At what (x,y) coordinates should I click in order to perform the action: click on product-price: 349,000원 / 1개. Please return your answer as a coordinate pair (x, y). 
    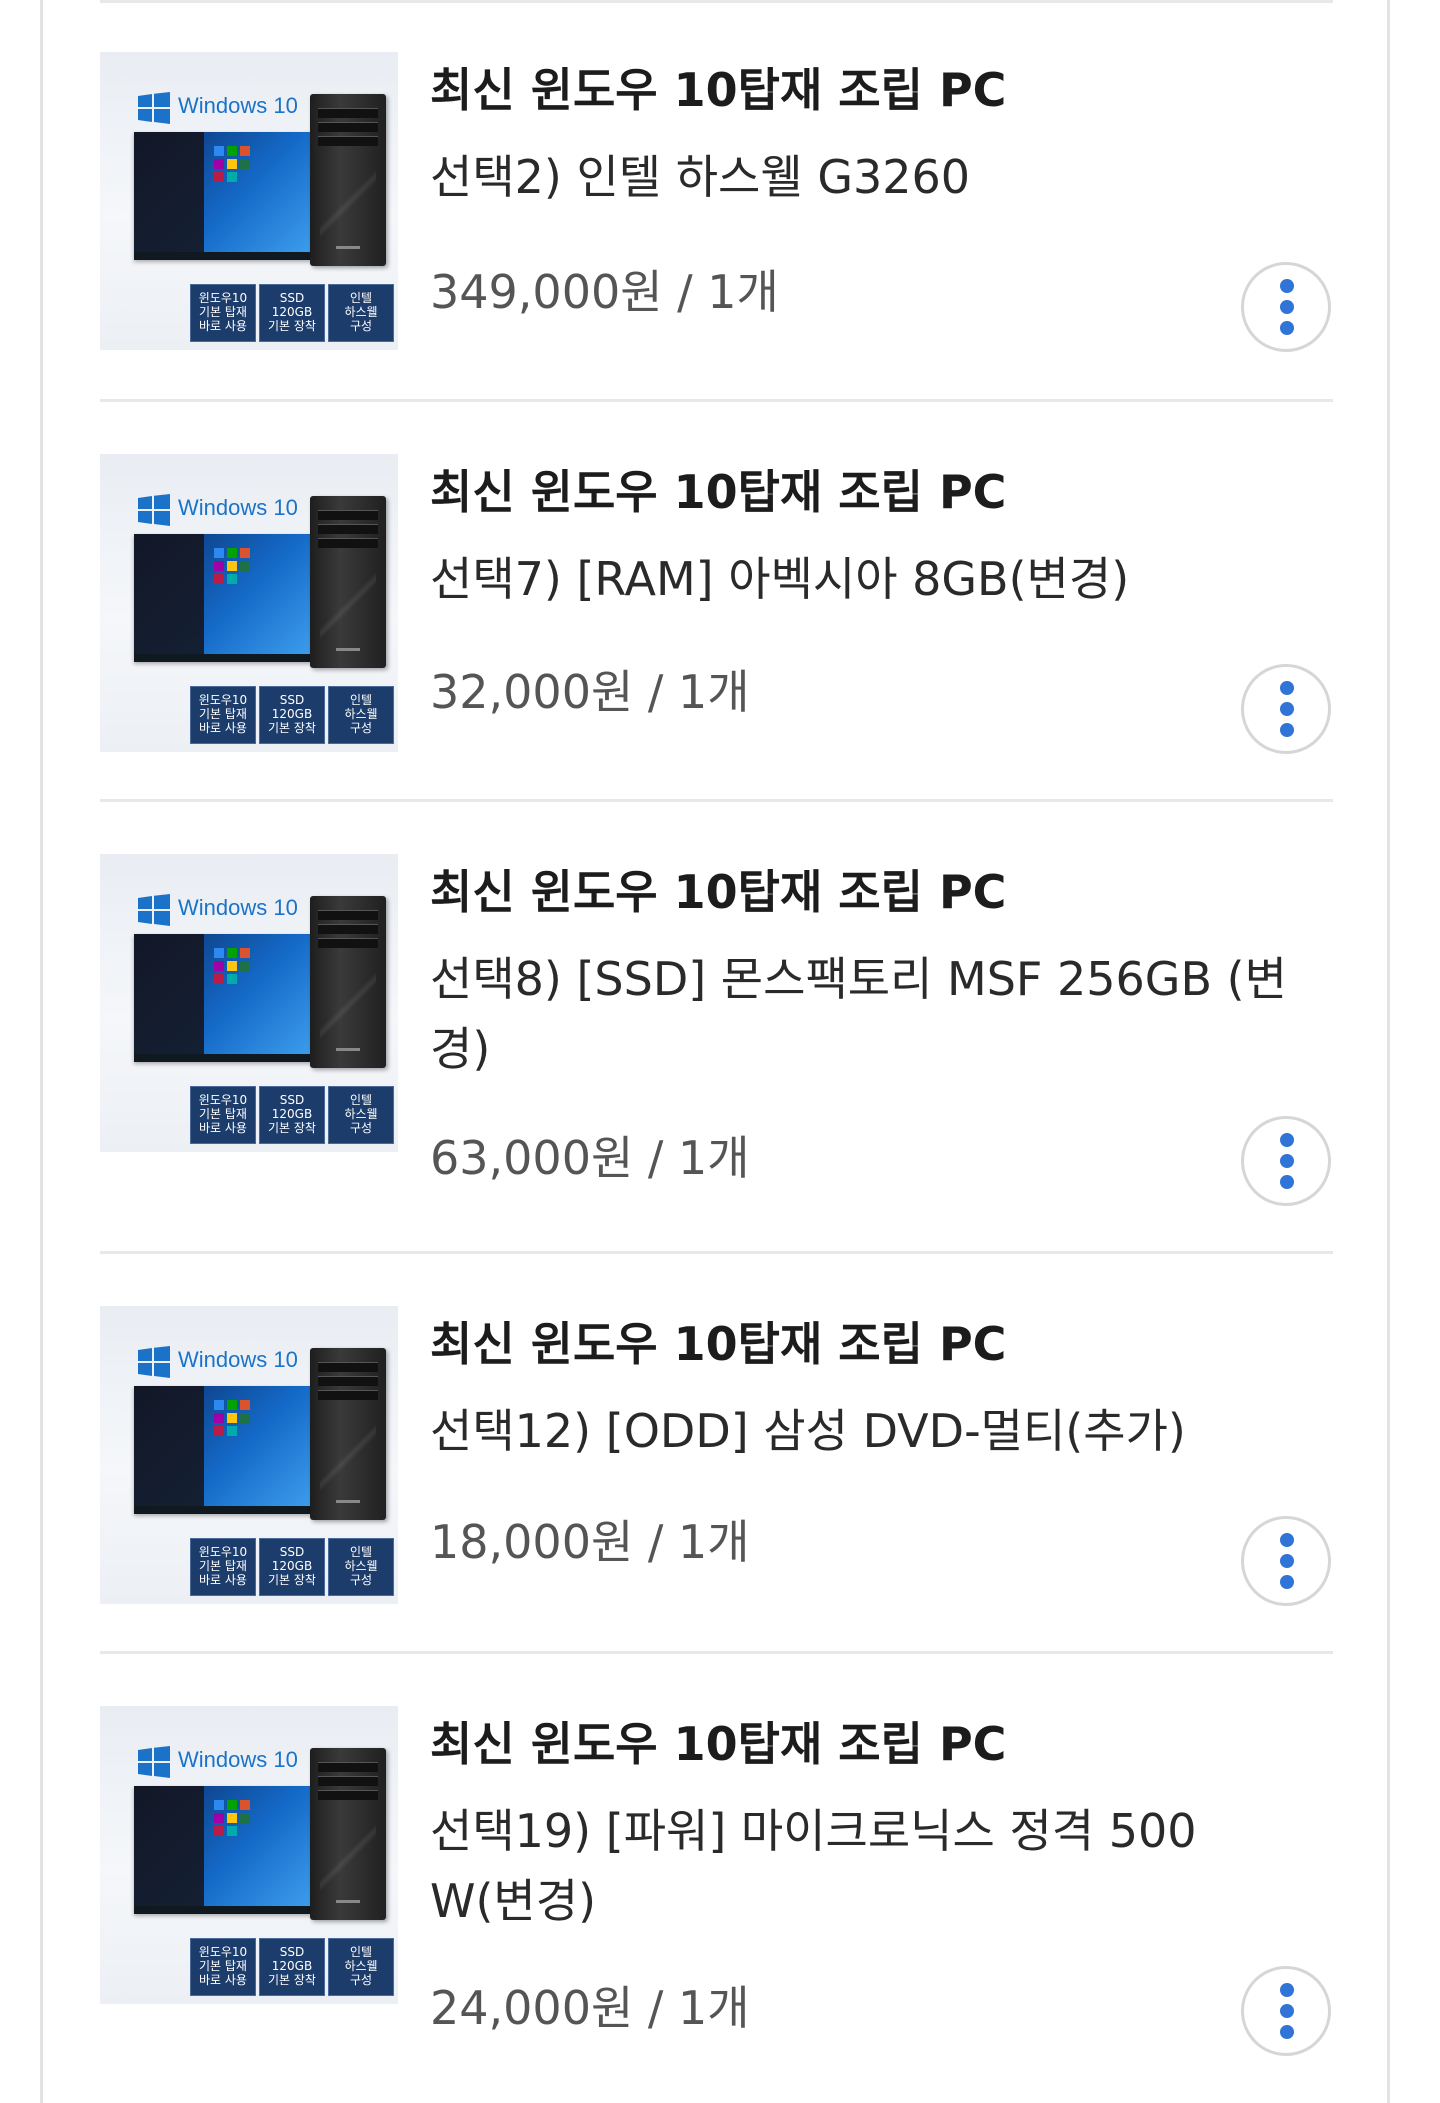
    Looking at the image, I should click on (604, 292).